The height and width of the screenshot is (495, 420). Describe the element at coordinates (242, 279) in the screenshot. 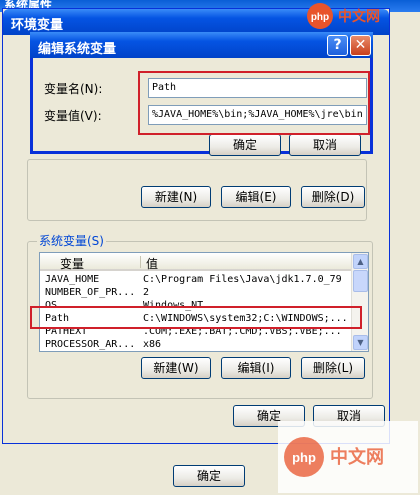

I see `var-value: C:\Program Files\Java\jdk1.7.0_79` at that location.